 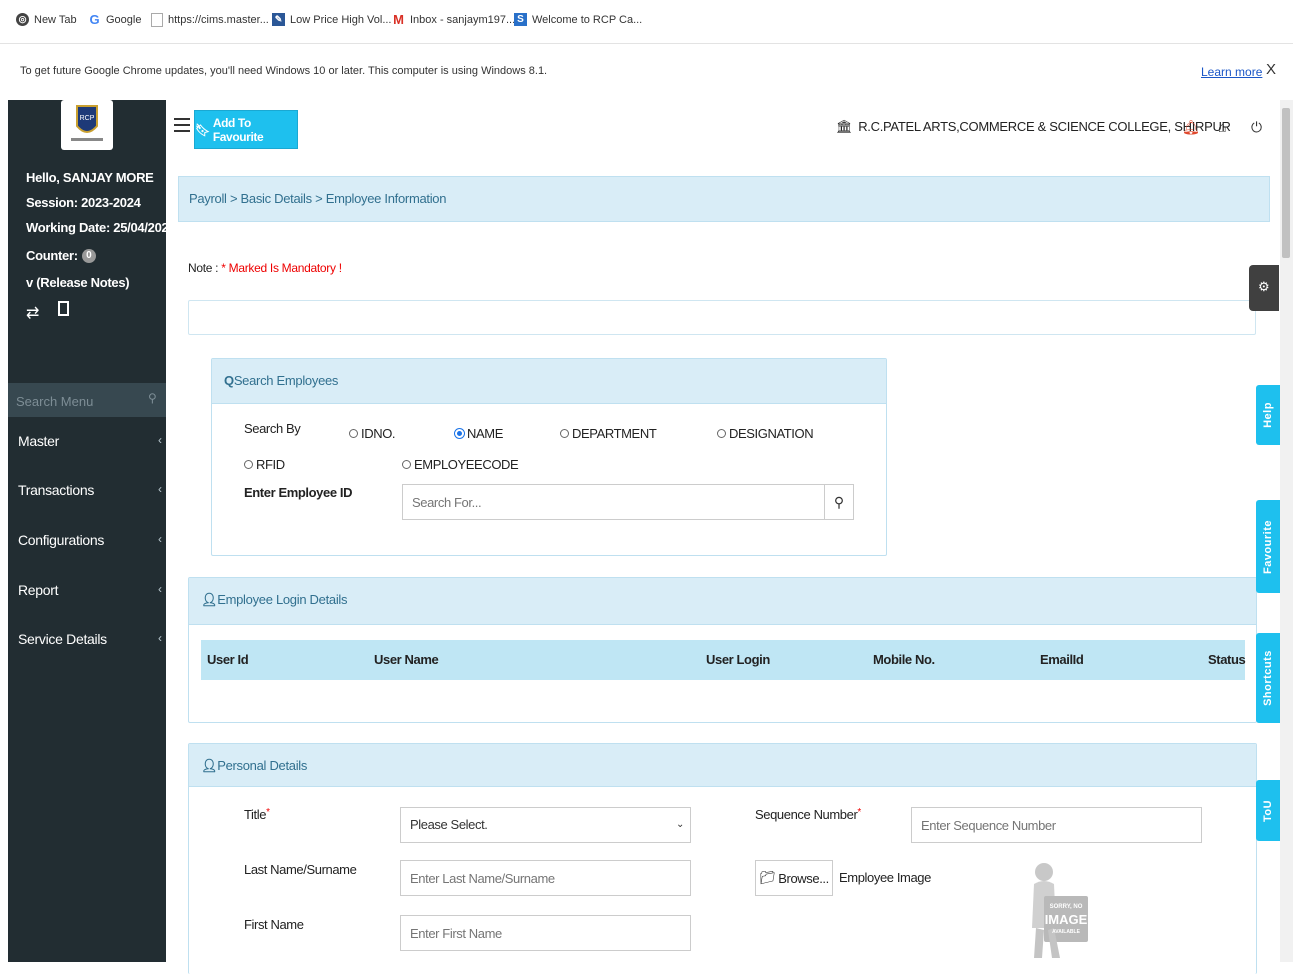 I want to click on search-menu: ⚲, so click(x=87, y=401).